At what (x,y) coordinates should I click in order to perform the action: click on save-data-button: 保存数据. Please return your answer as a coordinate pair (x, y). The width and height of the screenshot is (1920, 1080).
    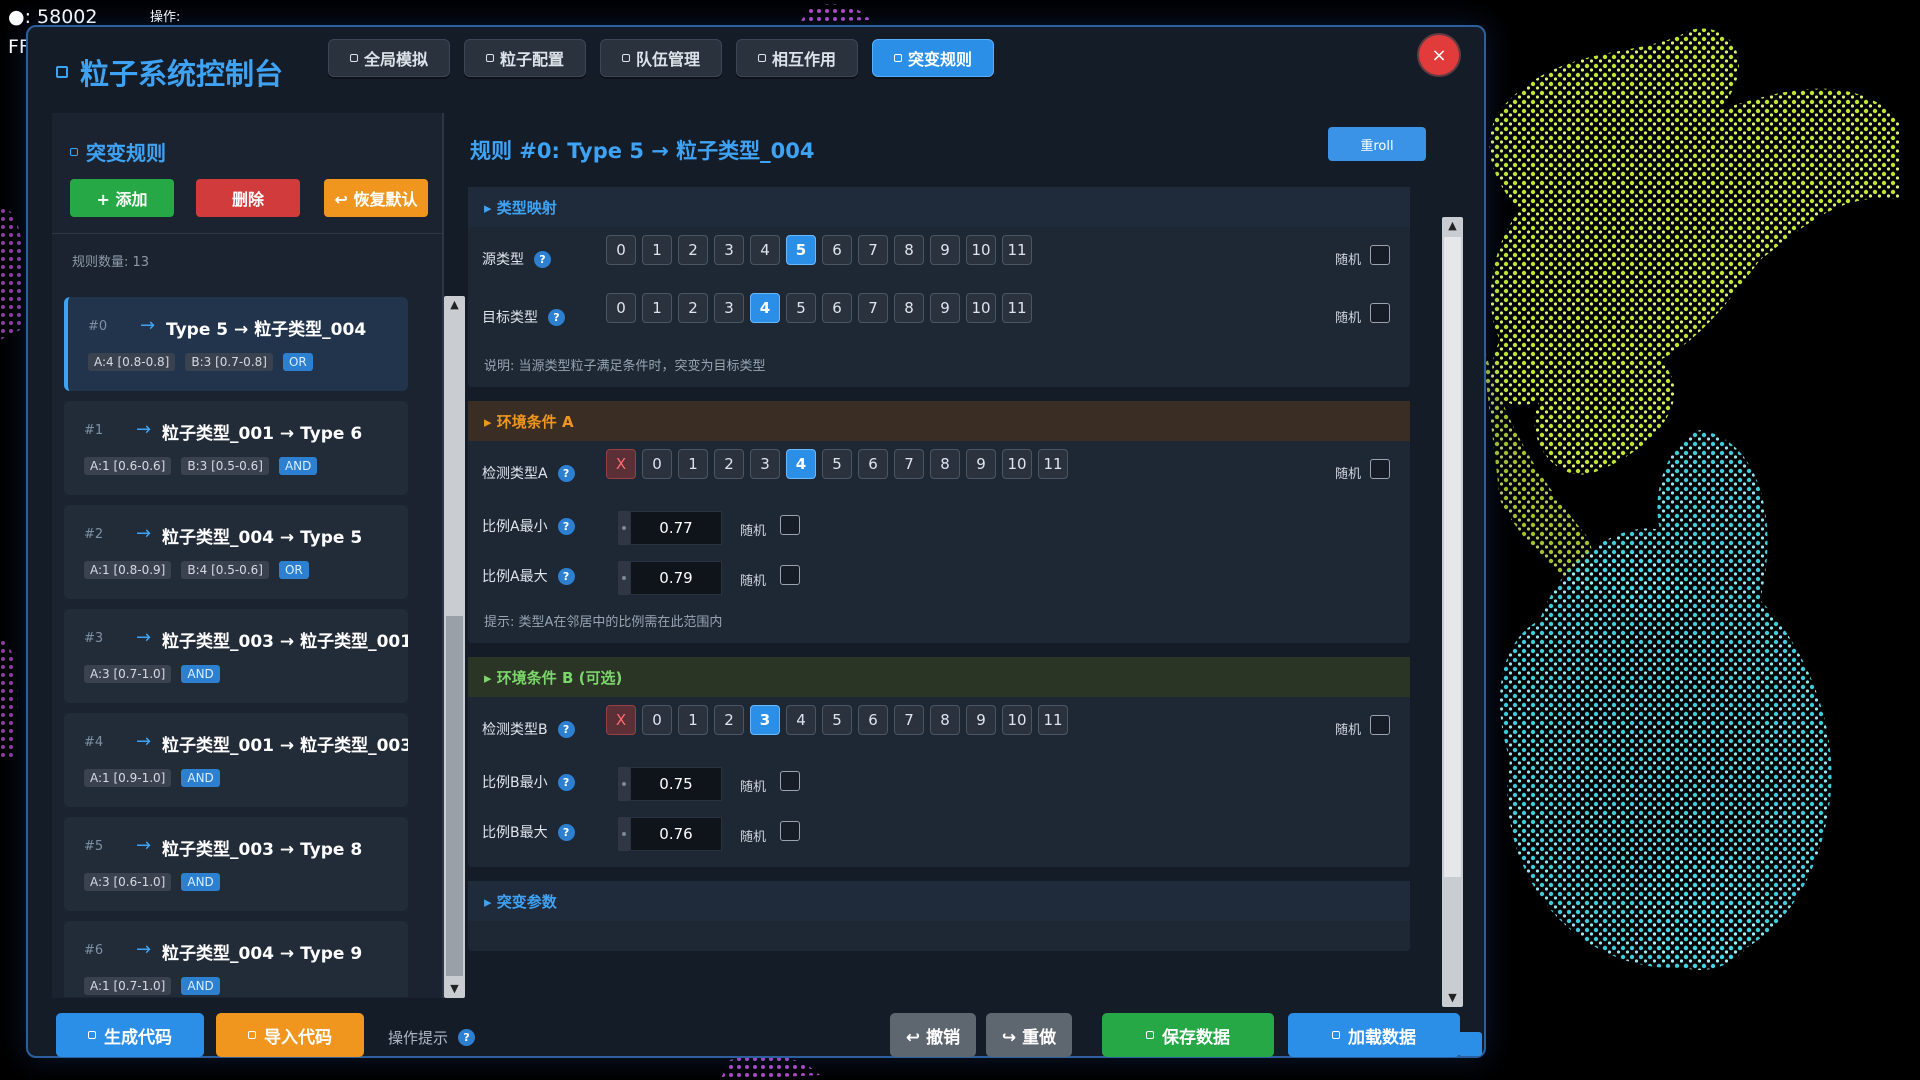
    Looking at the image, I should click on (1188, 1035).